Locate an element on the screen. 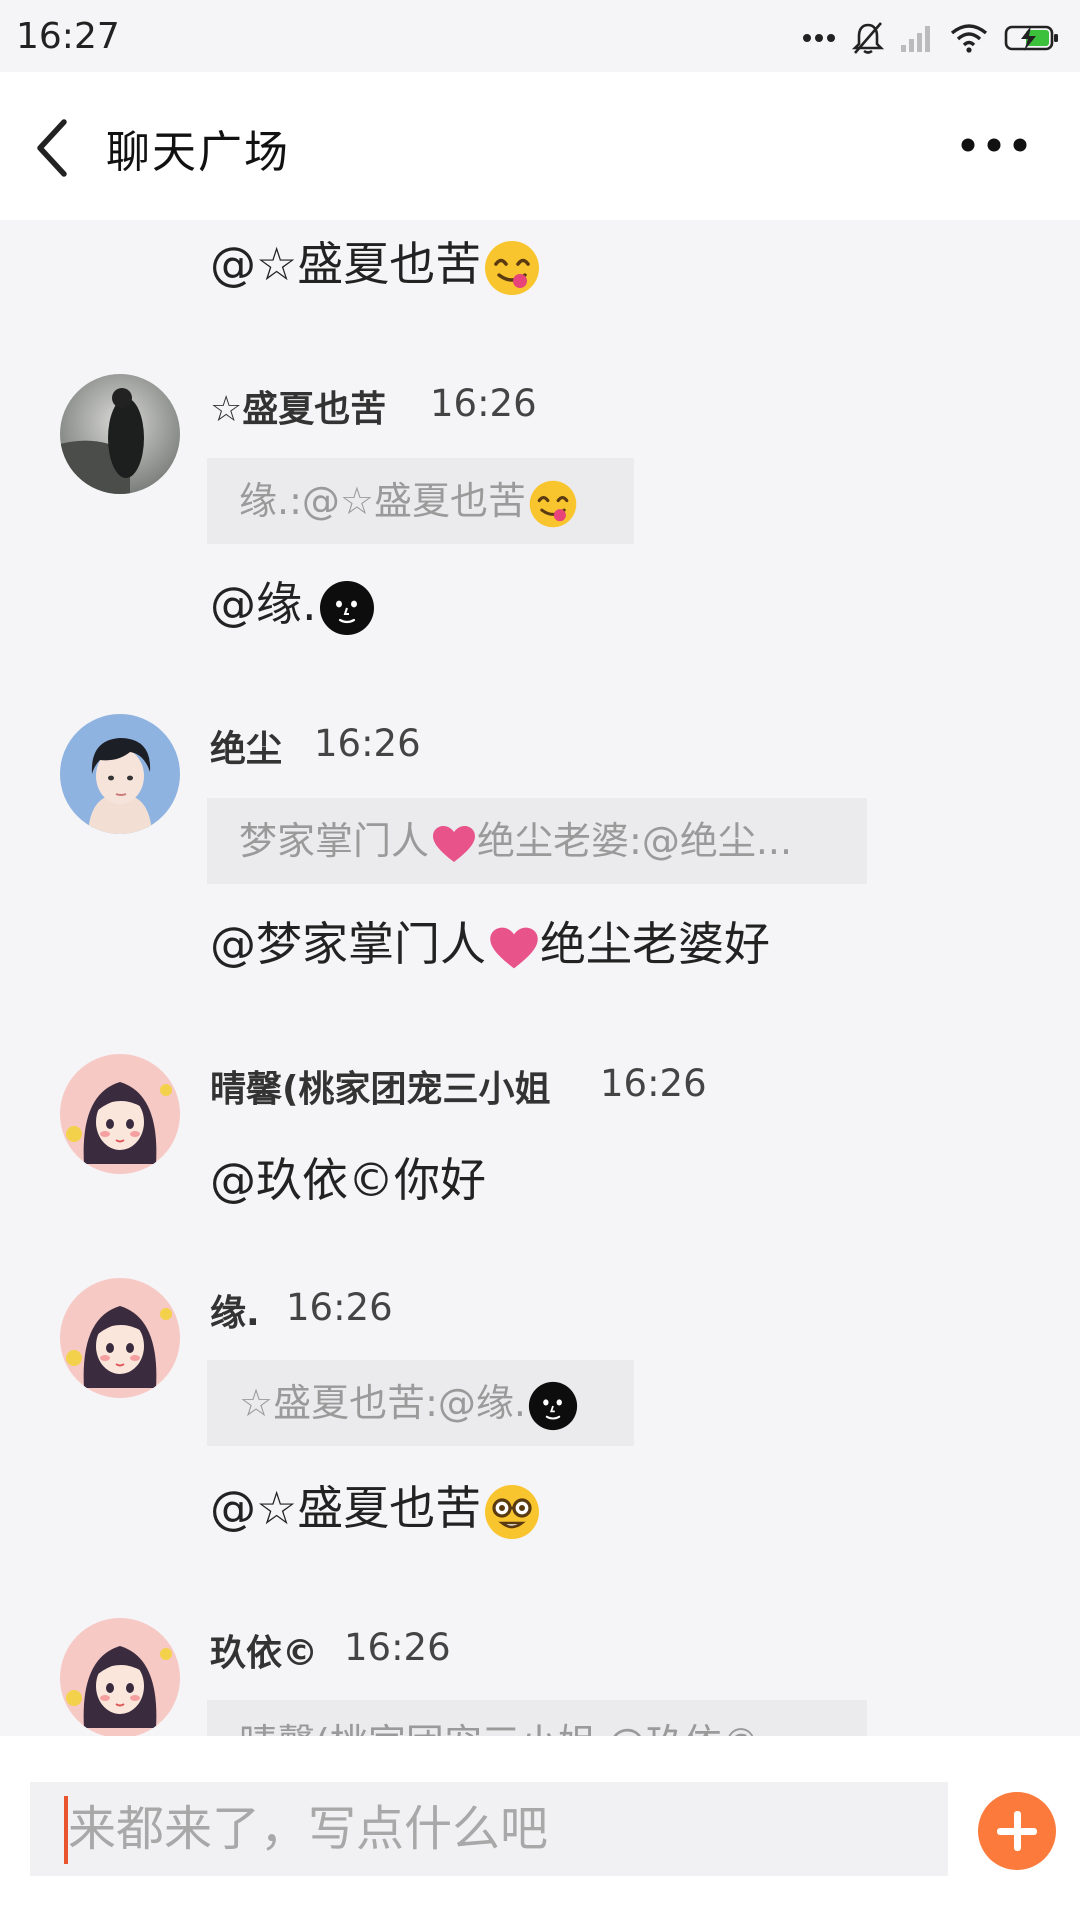  quoted-message: ☆盛夏也苦:@缘. is located at coordinates (420, 1403).